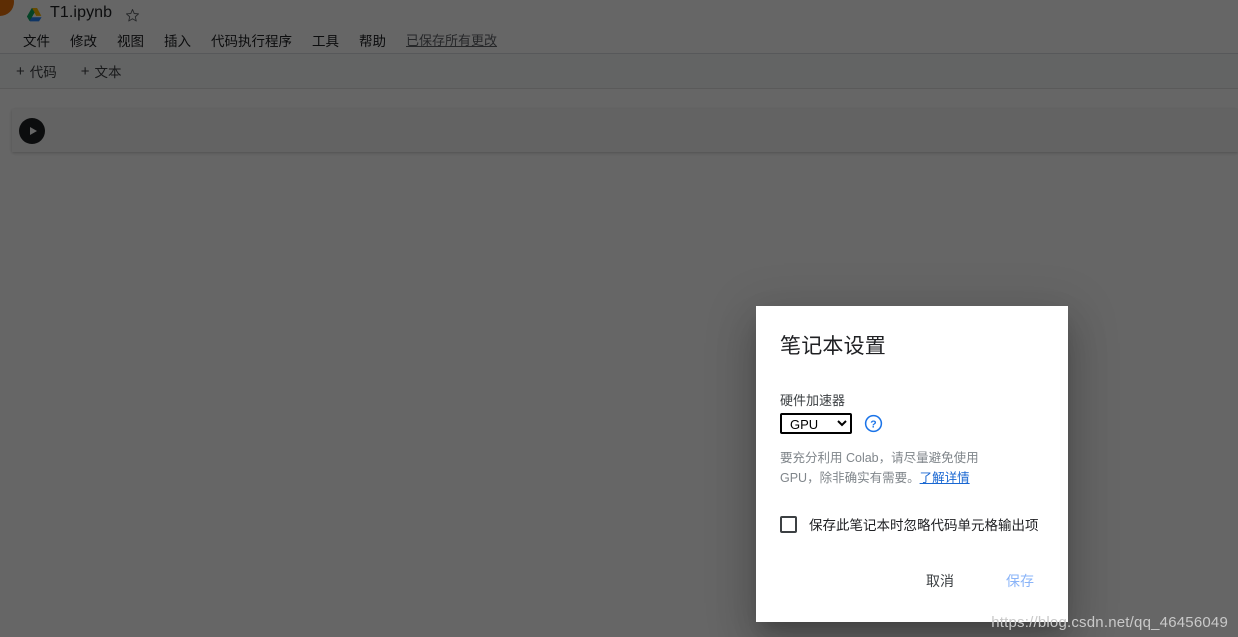 This screenshot has width=1238, height=637. I want to click on accelerator-label: 硬件加速器, so click(813, 400).